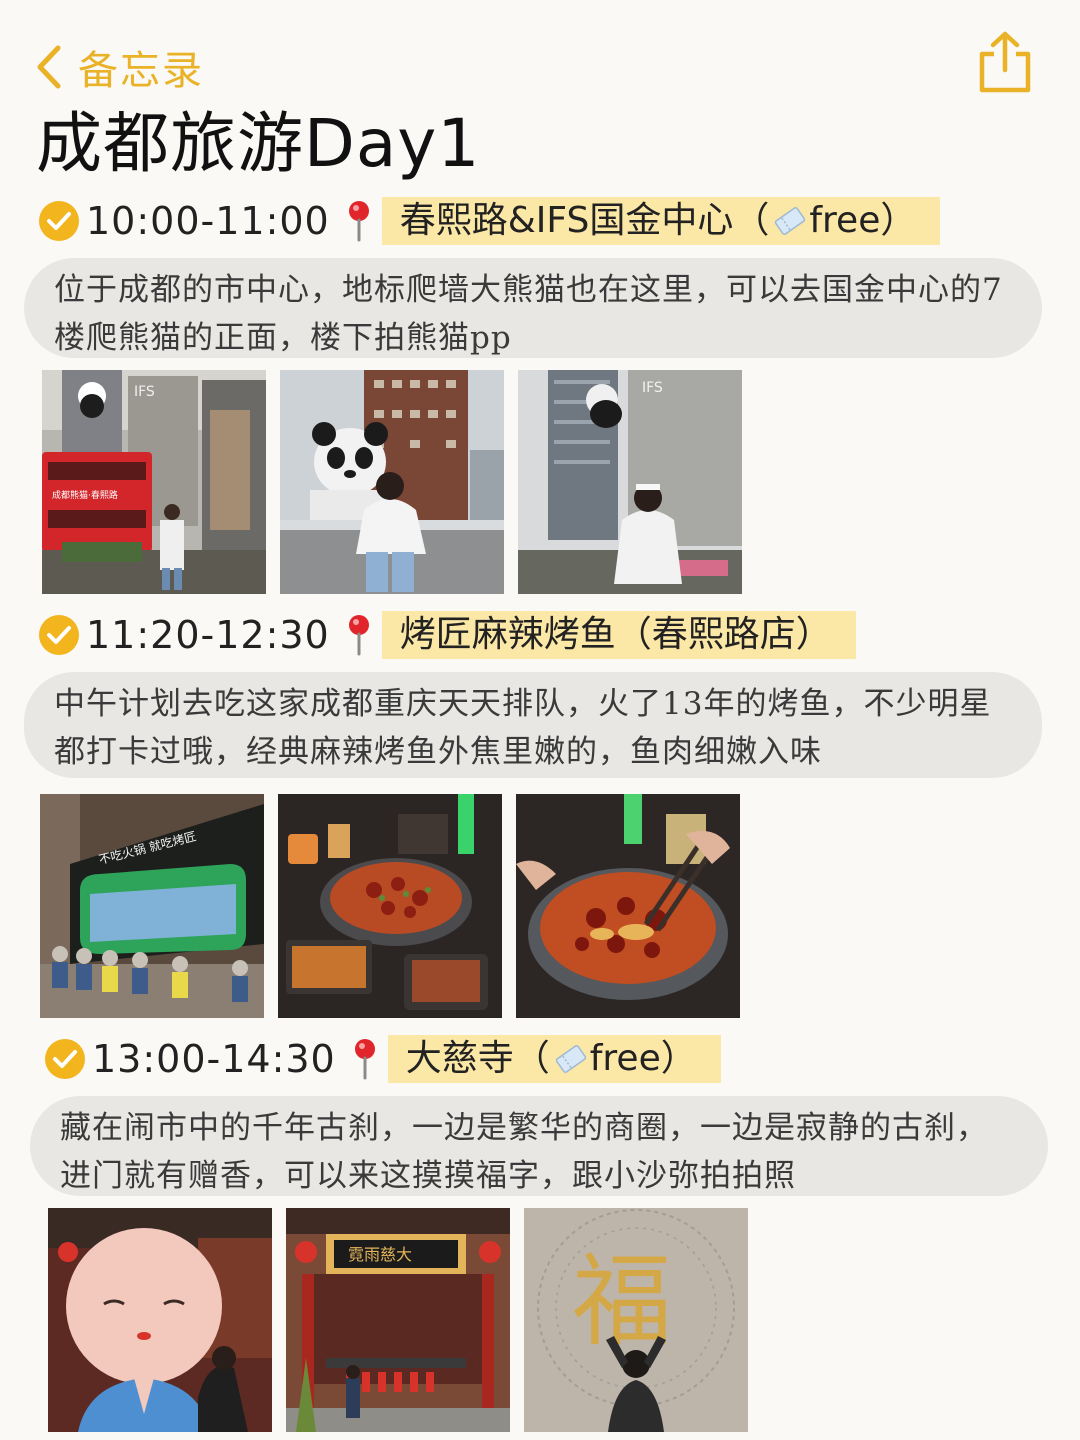 The image size is (1080, 1440). I want to click on entry-time: 10:00-11:00, so click(208, 221).